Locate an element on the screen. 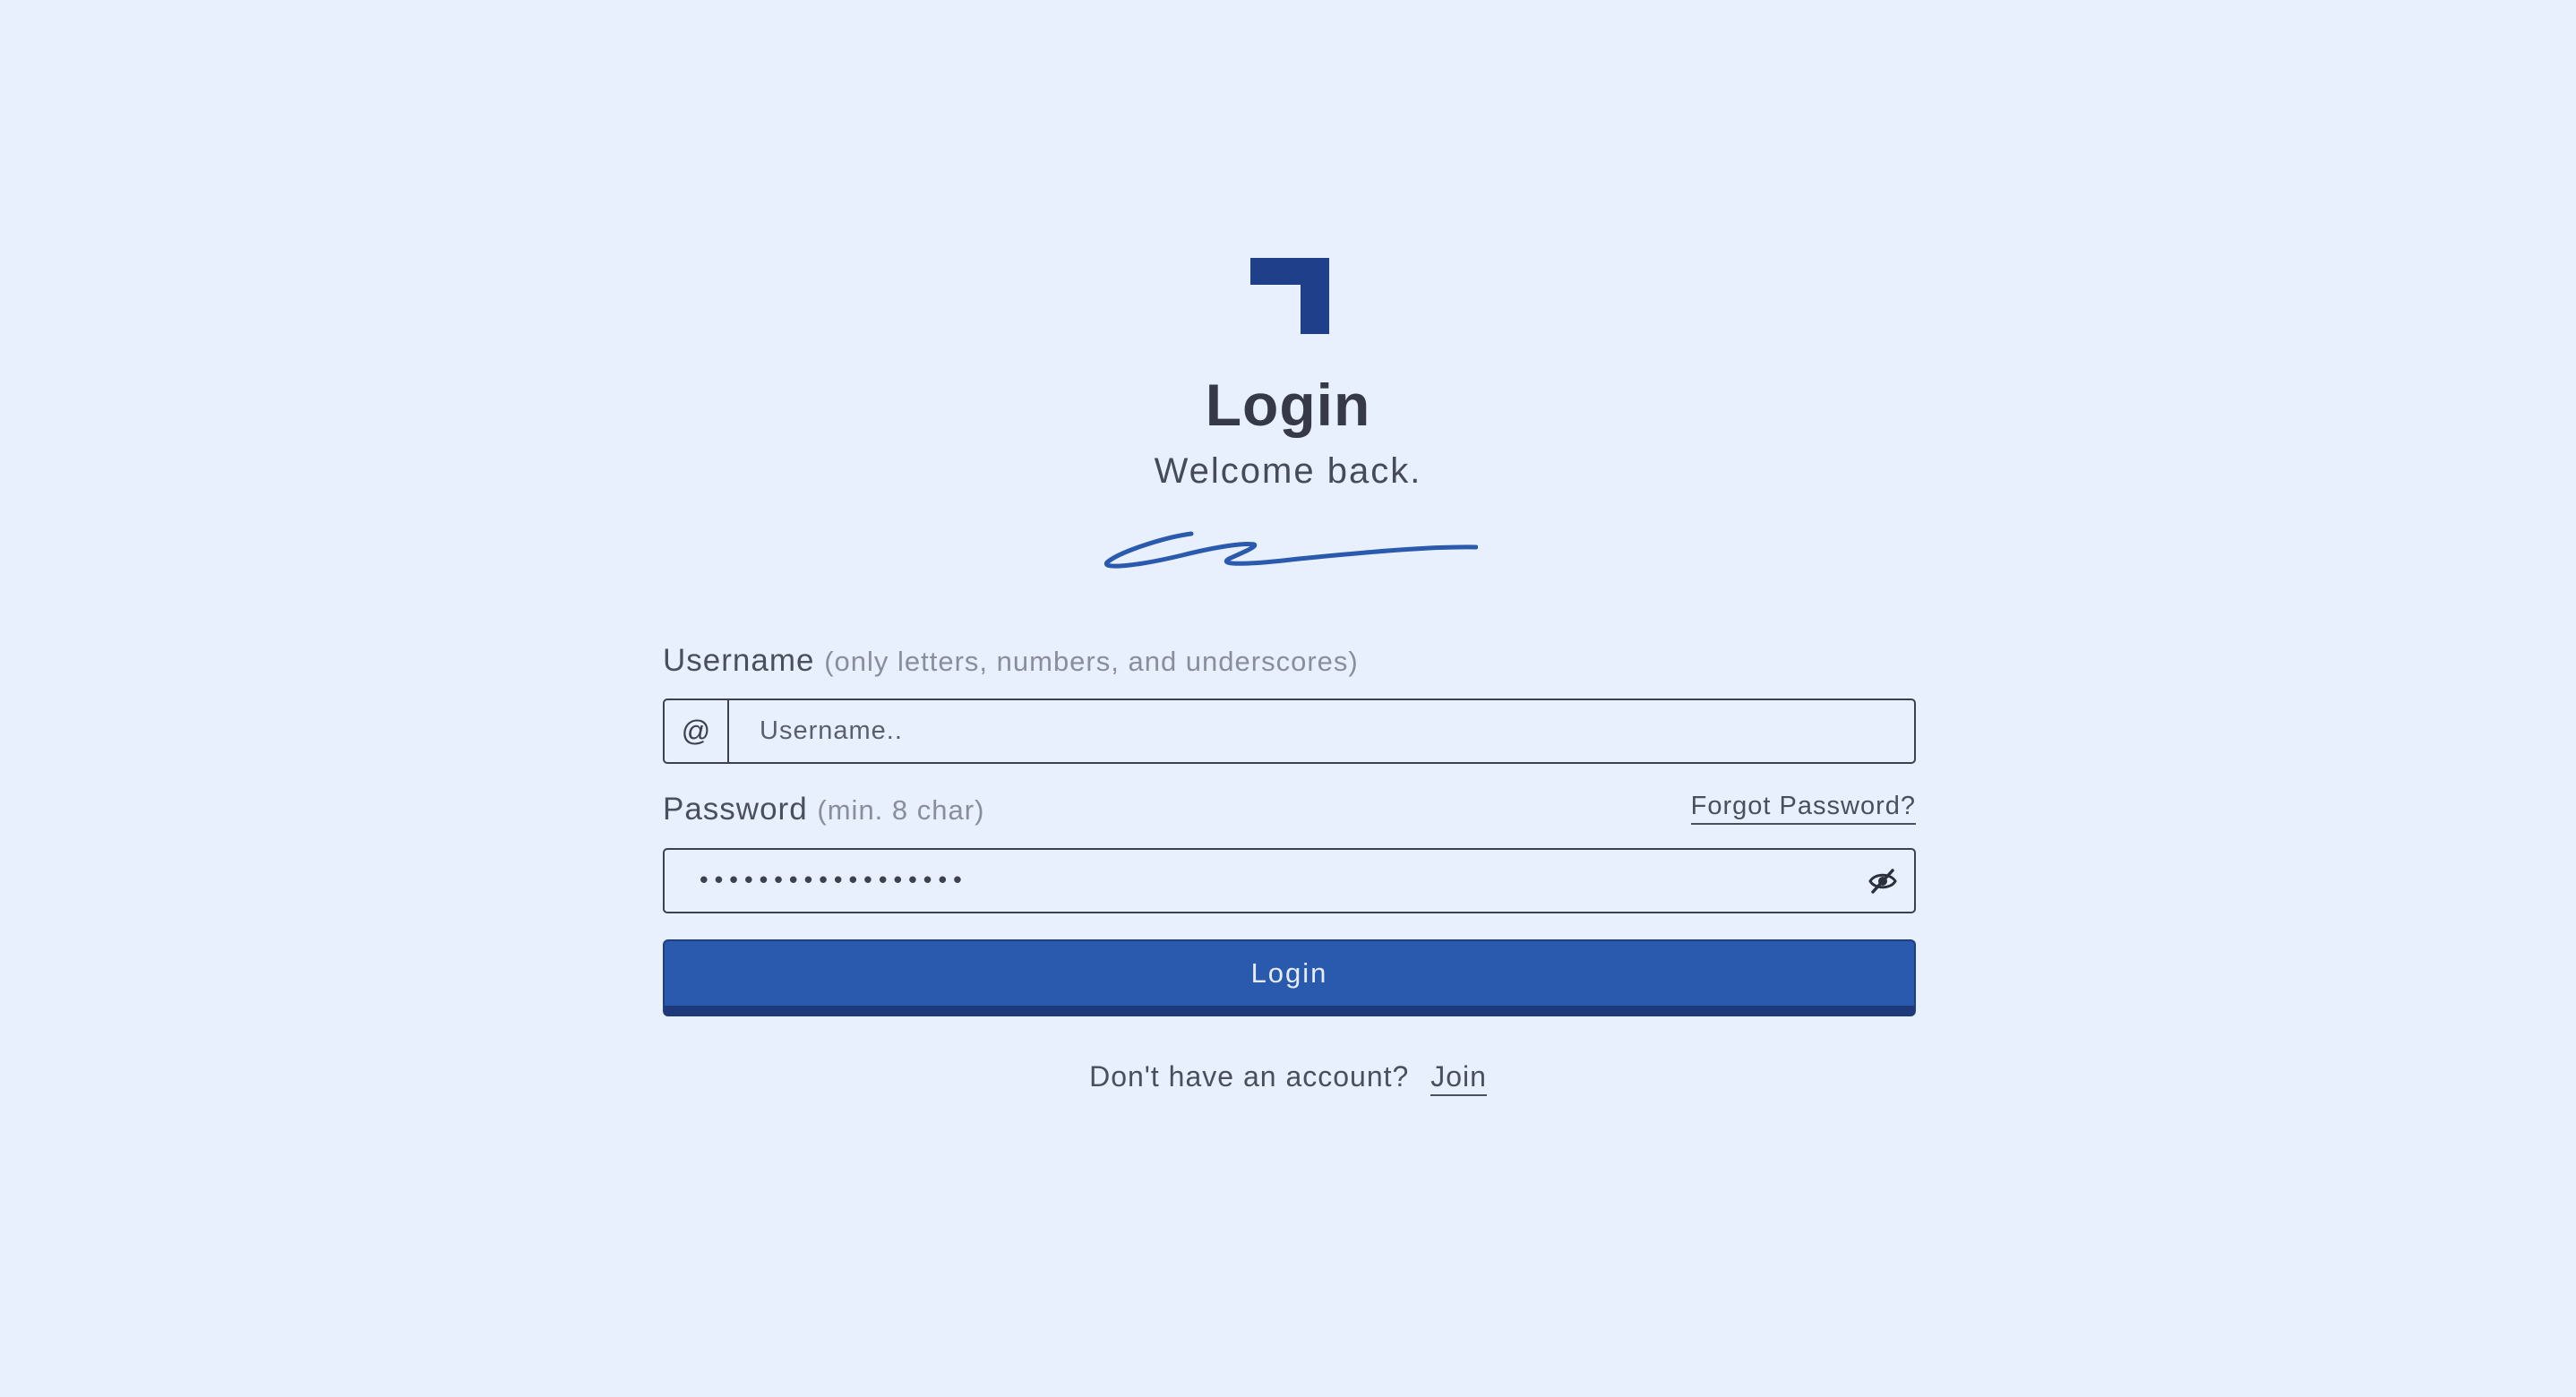 Image resolution: width=2576 pixels, height=1397 pixels. signup-prompt: Don't have an account? Join is located at coordinates (1288, 1078).